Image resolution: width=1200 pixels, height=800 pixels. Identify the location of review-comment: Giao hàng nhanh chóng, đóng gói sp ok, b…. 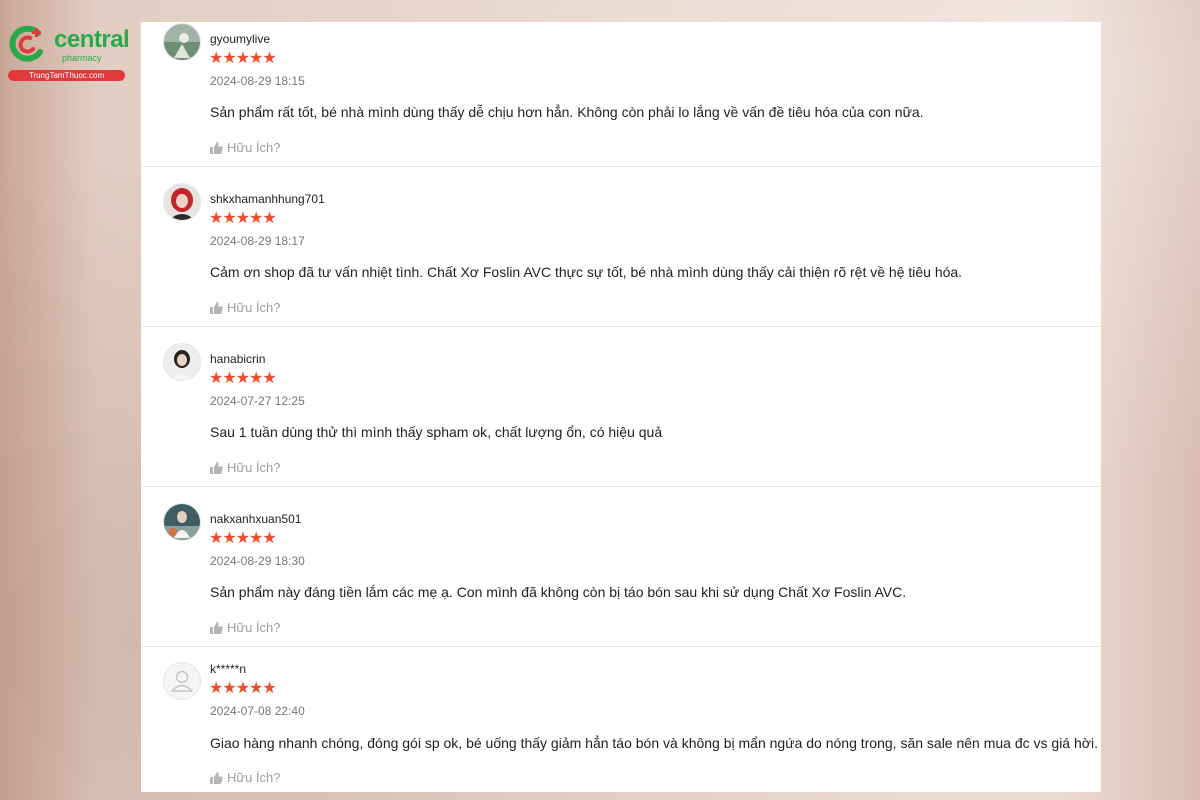
(654, 743).